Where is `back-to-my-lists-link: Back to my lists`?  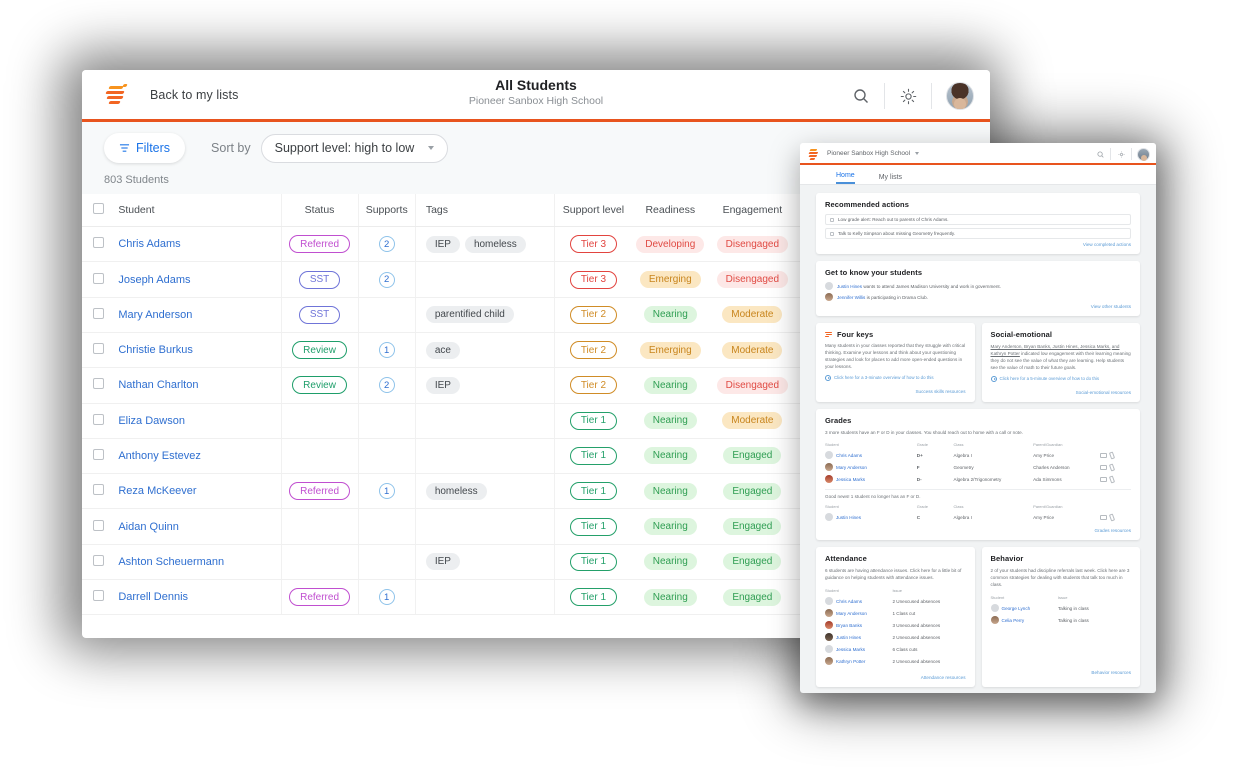
back-to-my-lists-link: Back to my lists is located at coordinates (194, 95).